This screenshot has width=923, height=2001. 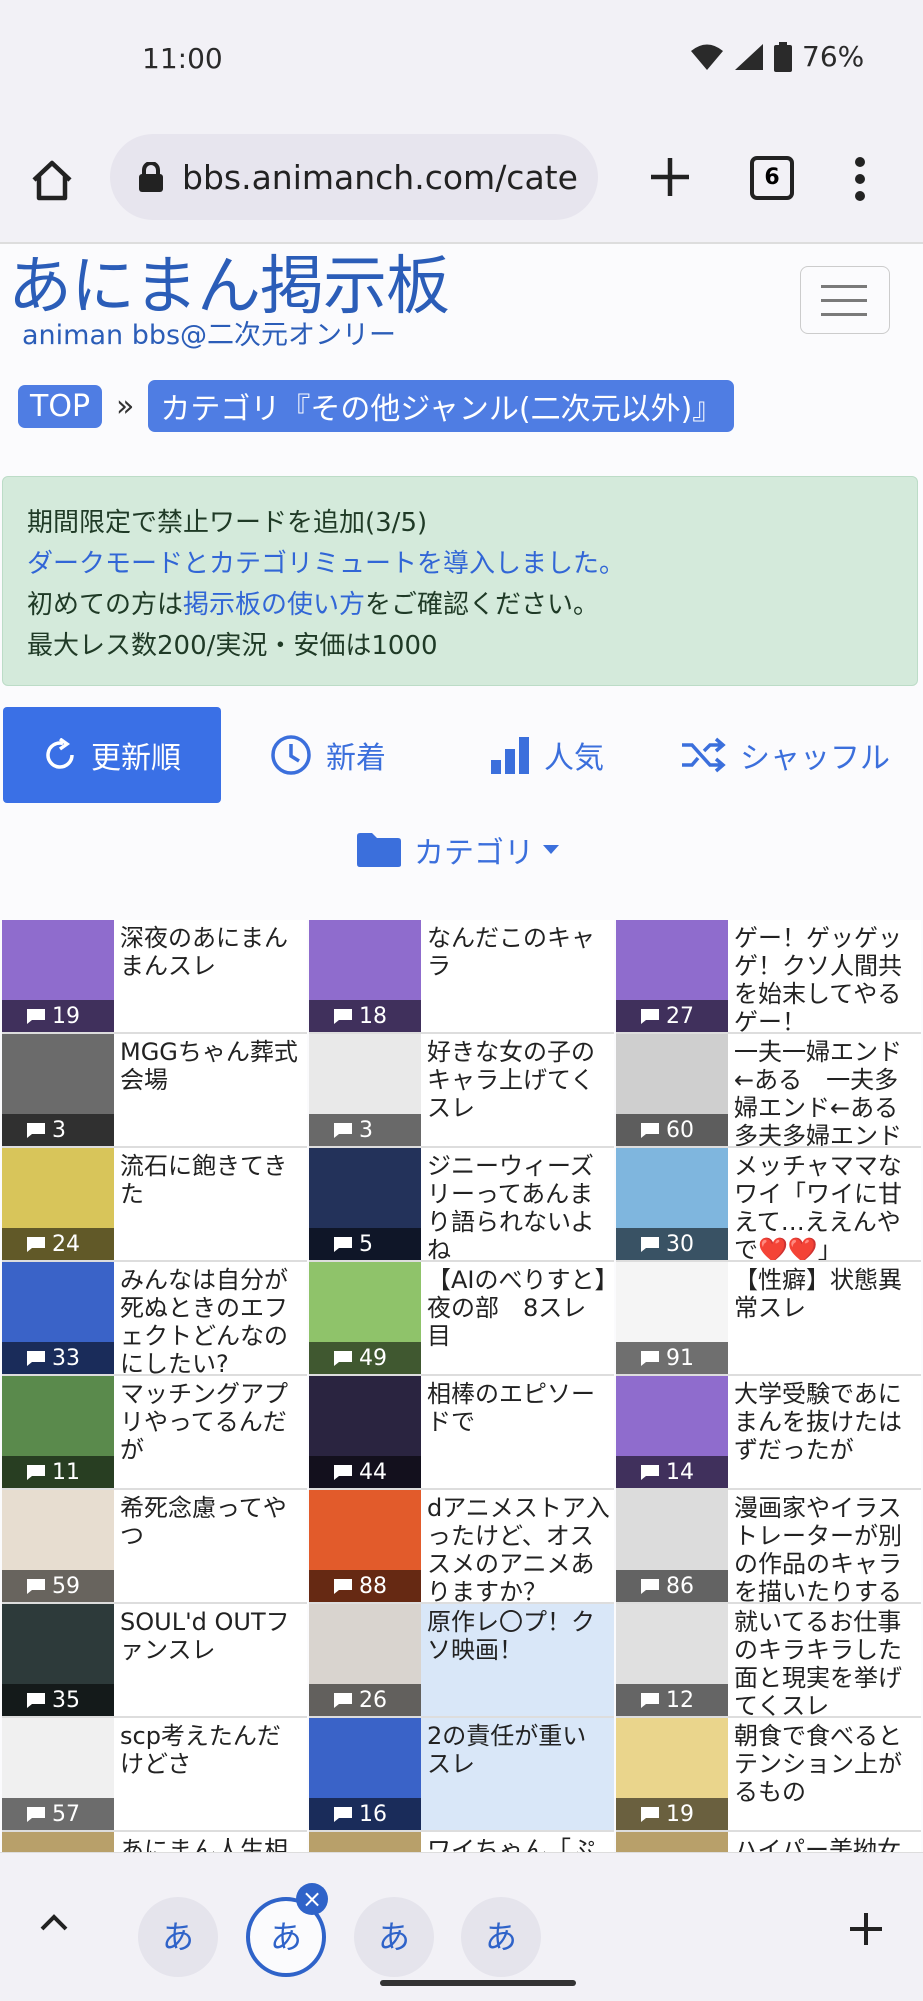 What do you see at coordinates (818, 1764) in the screenshot?
I see `thread-title: 朝食で食べるとテンション上がるもの` at bounding box center [818, 1764].